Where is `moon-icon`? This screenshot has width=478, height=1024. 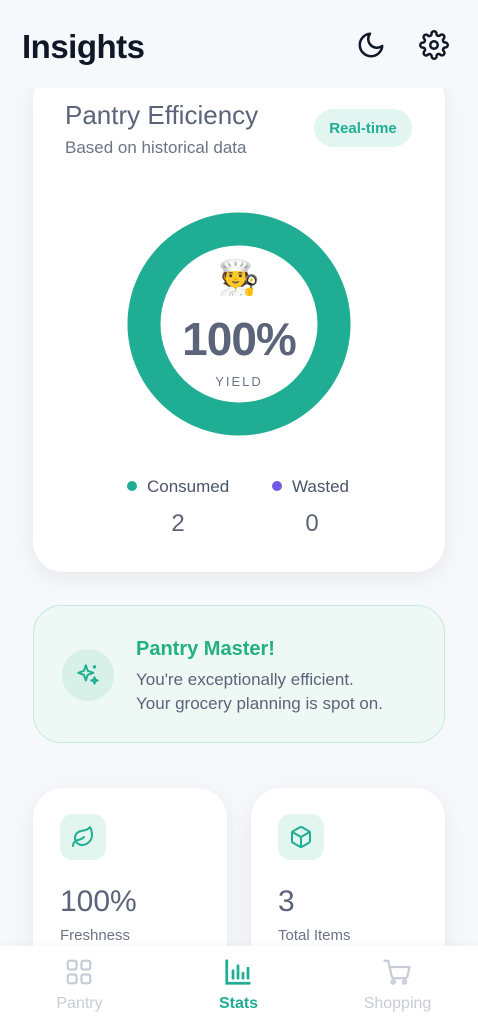
moon-icon is located at coordinates (371, 45).